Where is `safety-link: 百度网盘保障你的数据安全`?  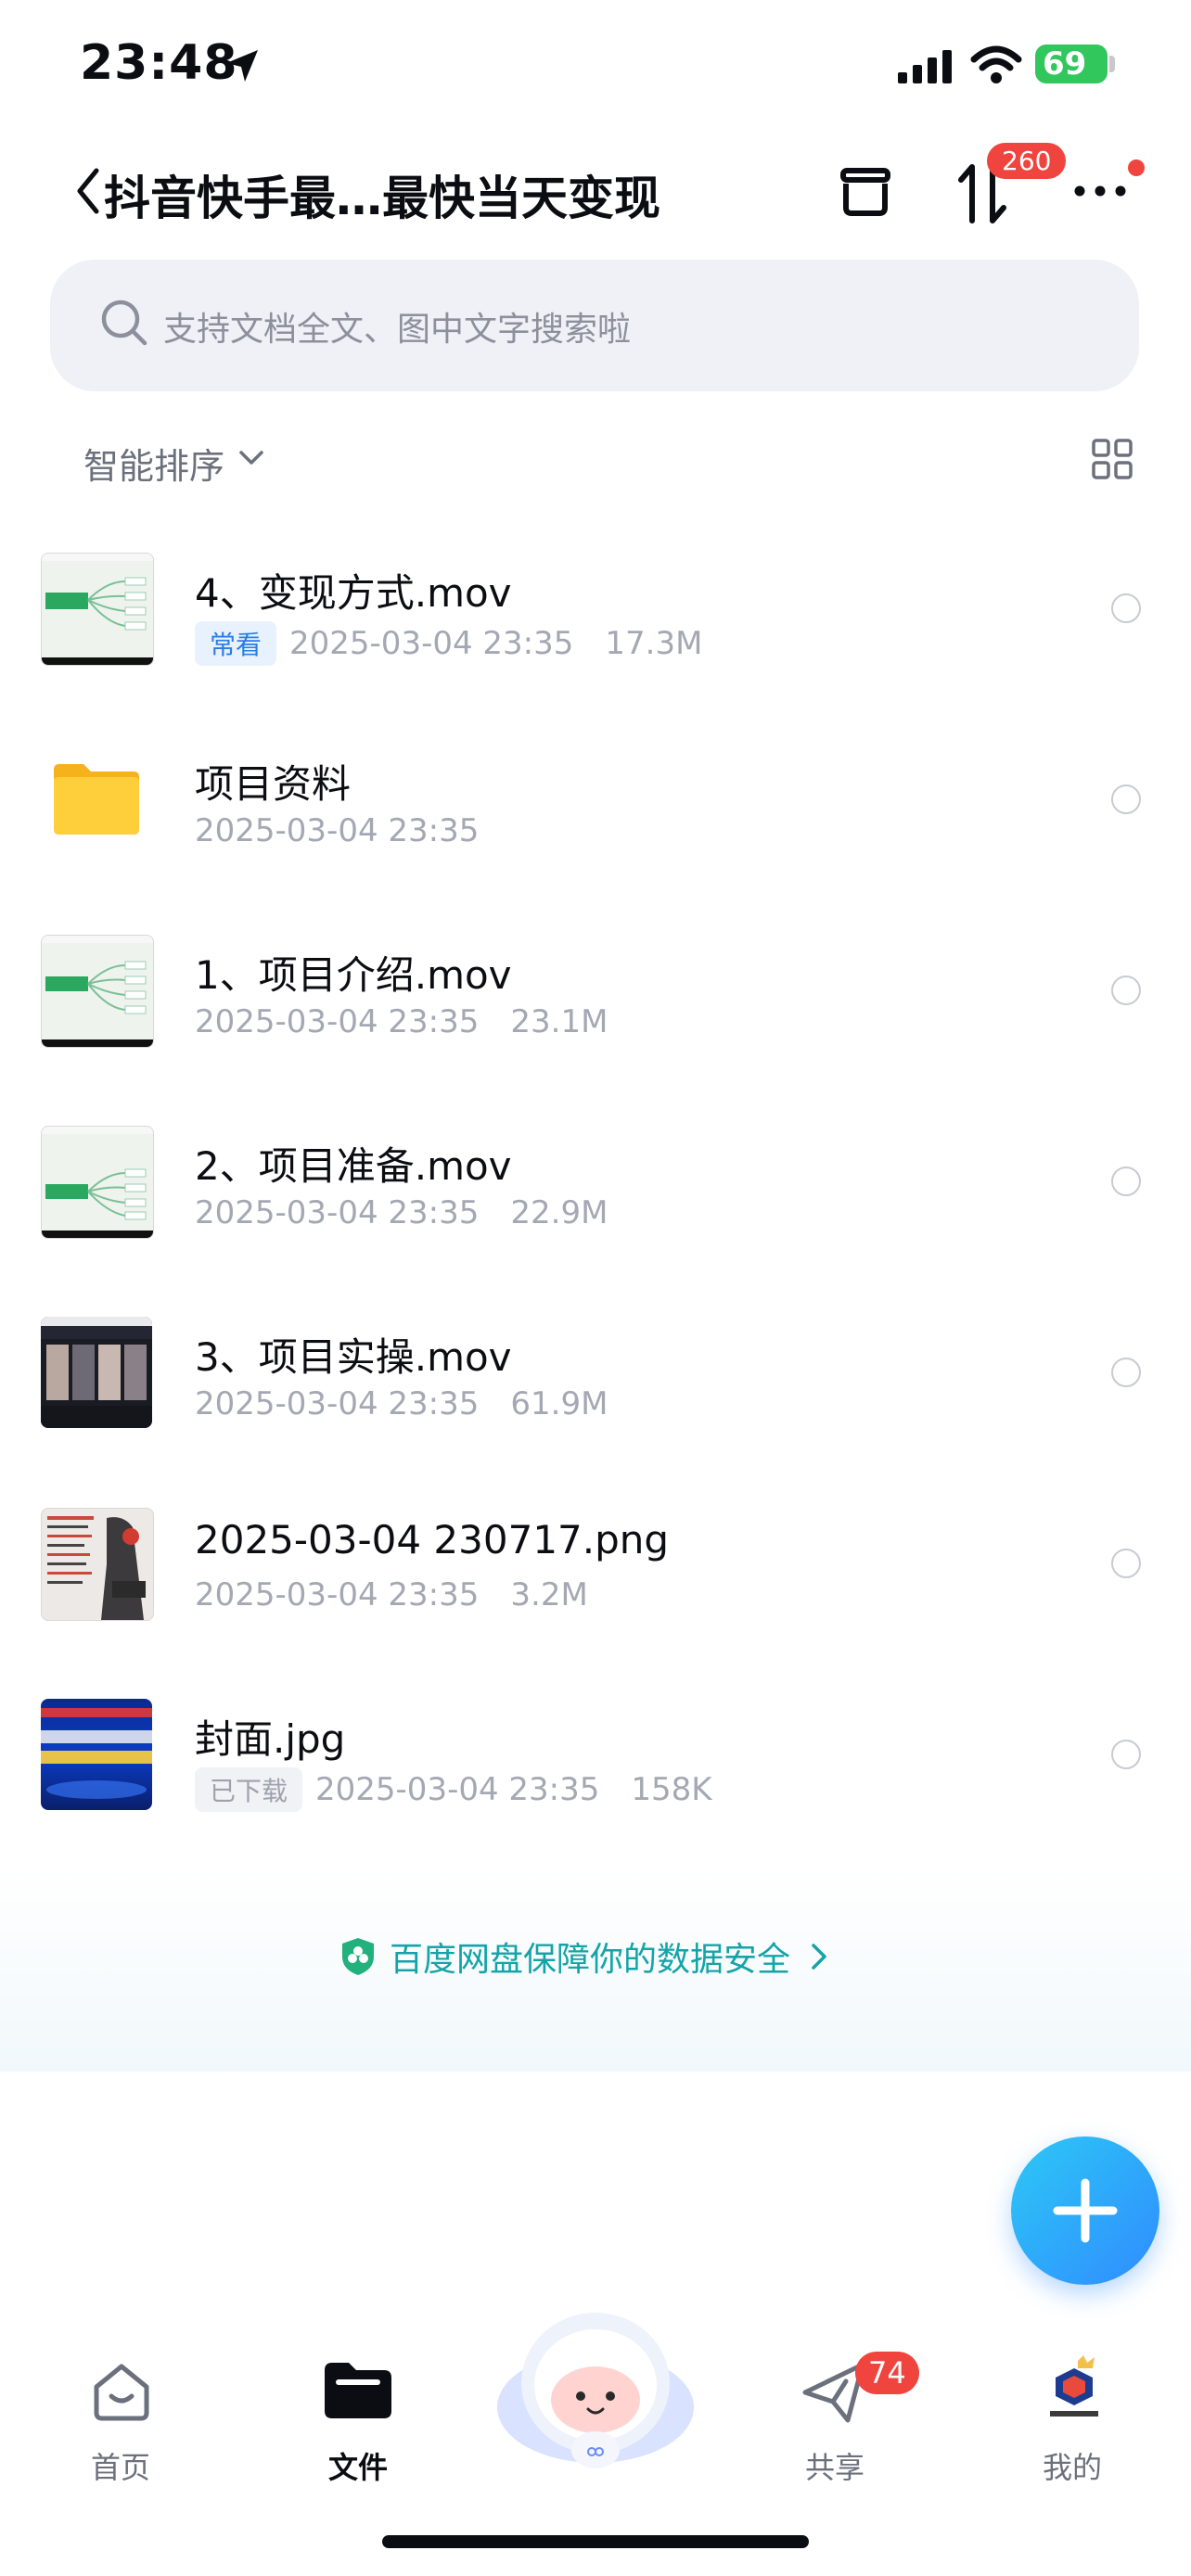 safety-link: 百度网盘保障你的数据安全 is located at coordinates (589, 1956).